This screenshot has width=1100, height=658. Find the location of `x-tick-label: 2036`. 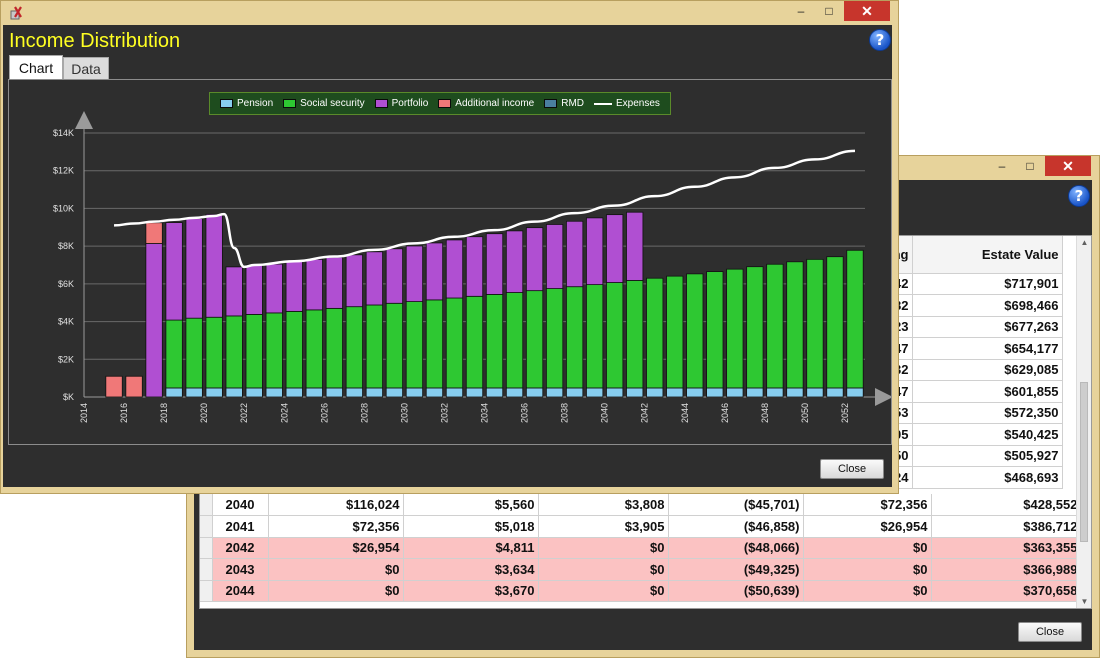

x-tick-label: 2036 is located at coordinates (525, 413).